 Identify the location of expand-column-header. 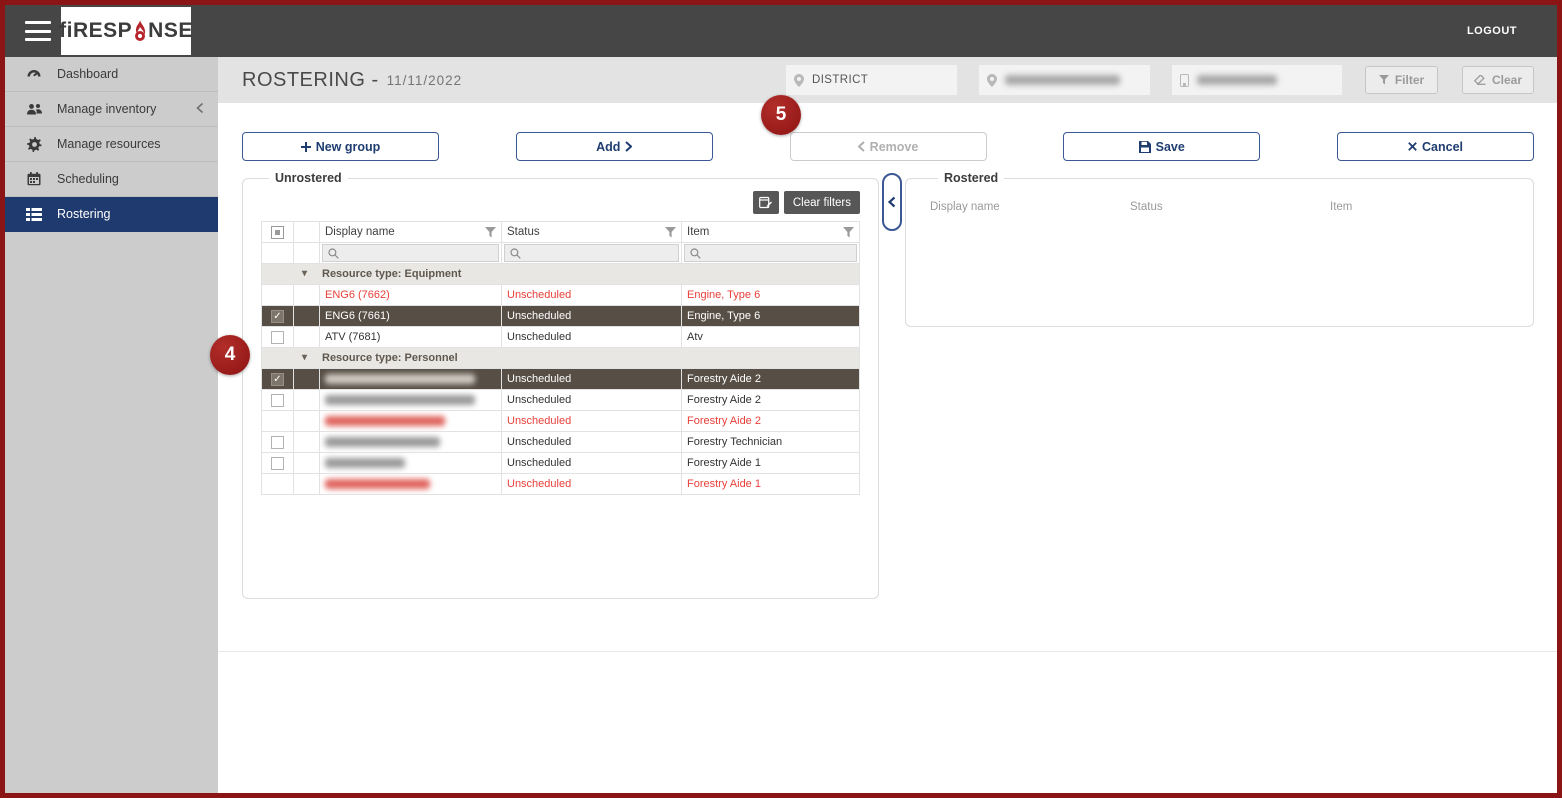
(306, 232).